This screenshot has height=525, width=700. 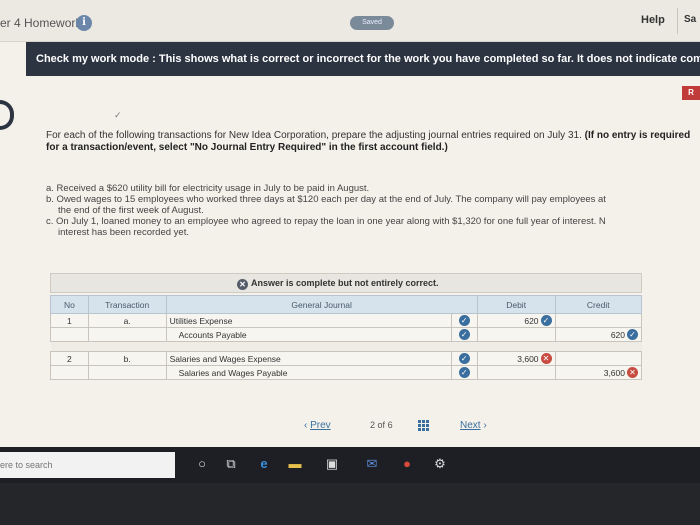 I want to click on part-indicator-icon, so click(x=7, y=115).